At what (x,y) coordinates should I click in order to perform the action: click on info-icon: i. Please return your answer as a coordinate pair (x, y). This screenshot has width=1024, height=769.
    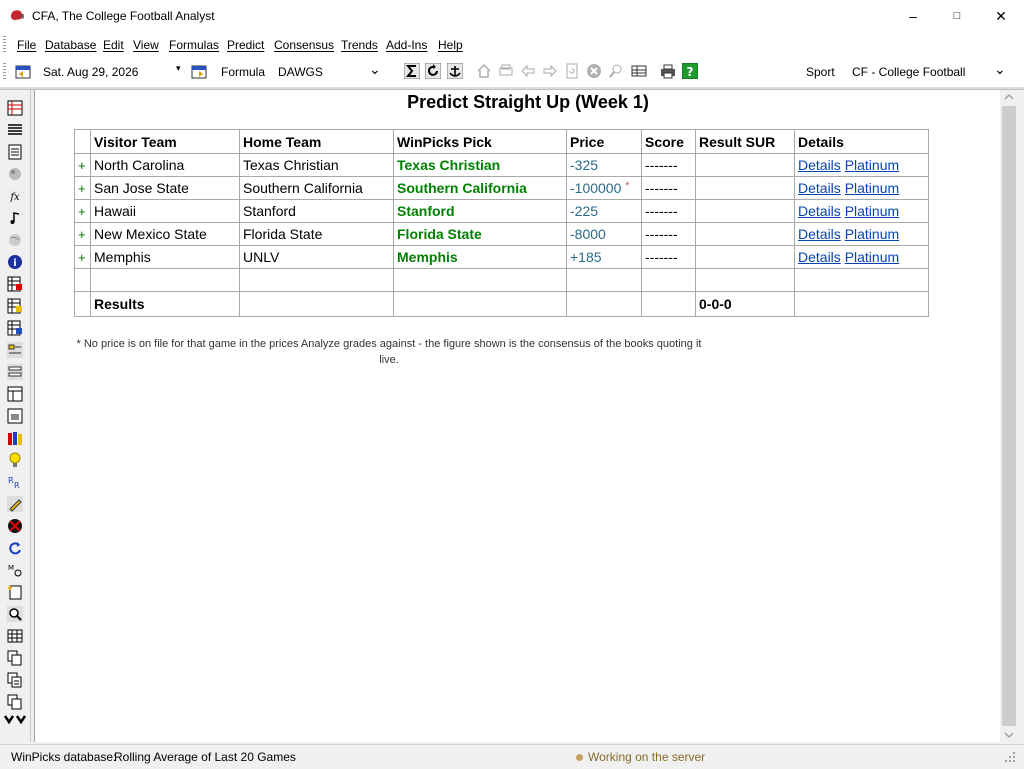
    Looking at the image, I should click on (15, 262).